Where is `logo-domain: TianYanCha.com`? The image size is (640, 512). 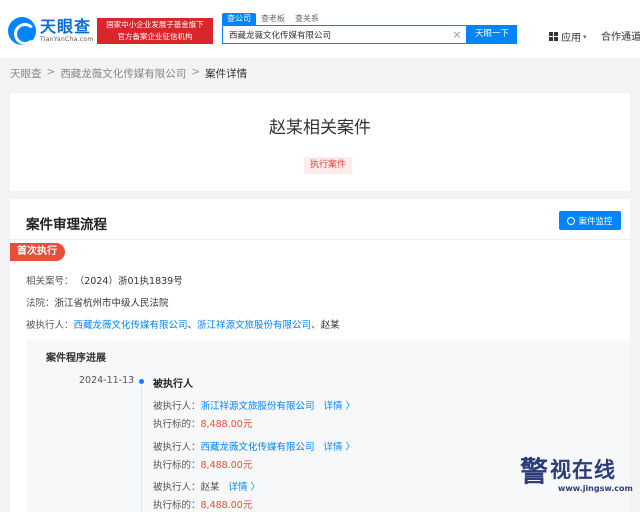
logo-domain: TianYanCha.com is located at coordinates (67, 39).